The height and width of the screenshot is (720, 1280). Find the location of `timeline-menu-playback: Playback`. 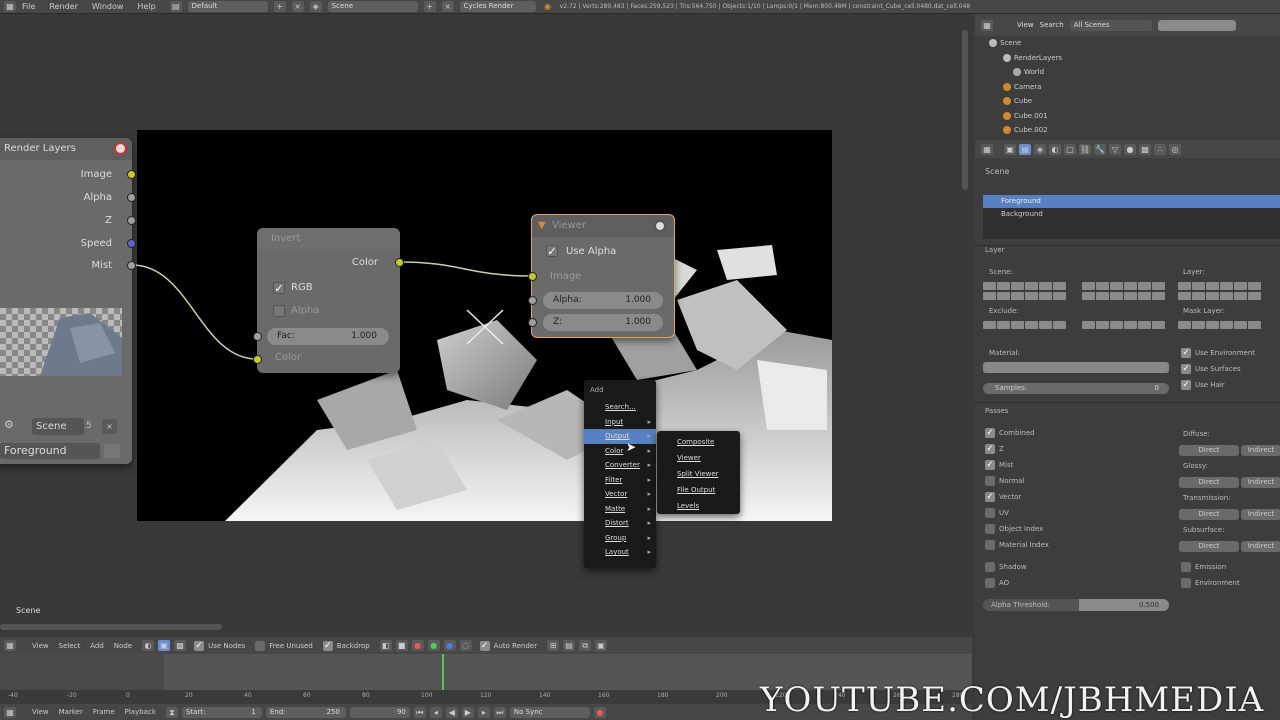

timeline-menu-playback: Playback is located at coordinates (140, 712).